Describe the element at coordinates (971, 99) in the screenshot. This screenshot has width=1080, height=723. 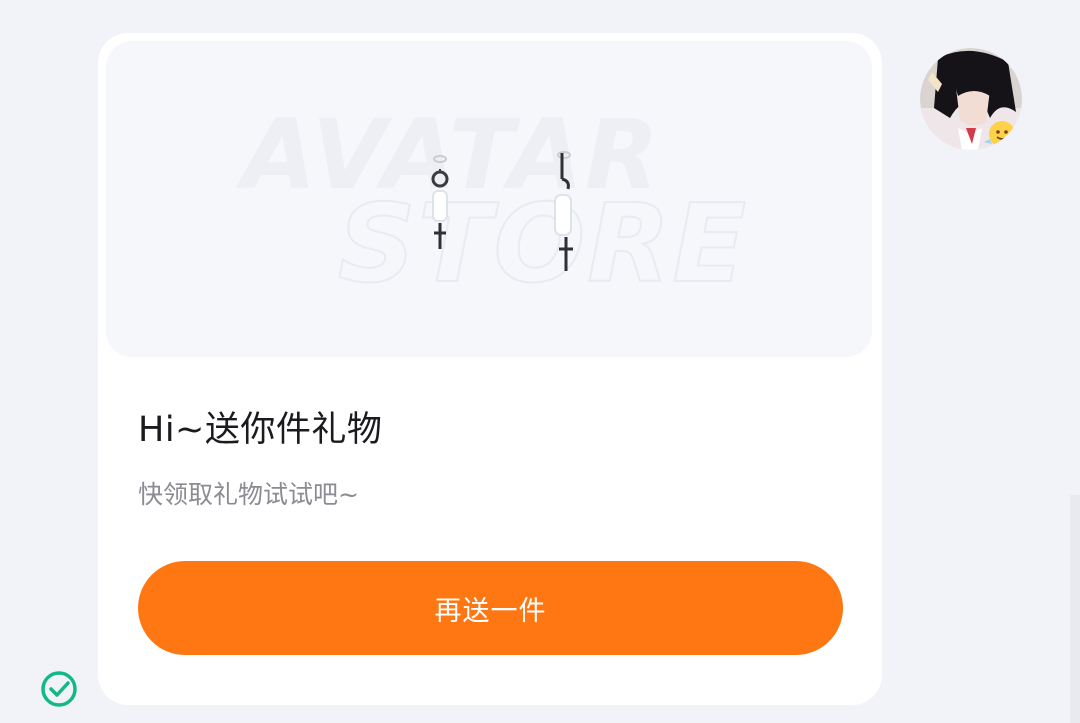
I see `user-avatar` at that location.